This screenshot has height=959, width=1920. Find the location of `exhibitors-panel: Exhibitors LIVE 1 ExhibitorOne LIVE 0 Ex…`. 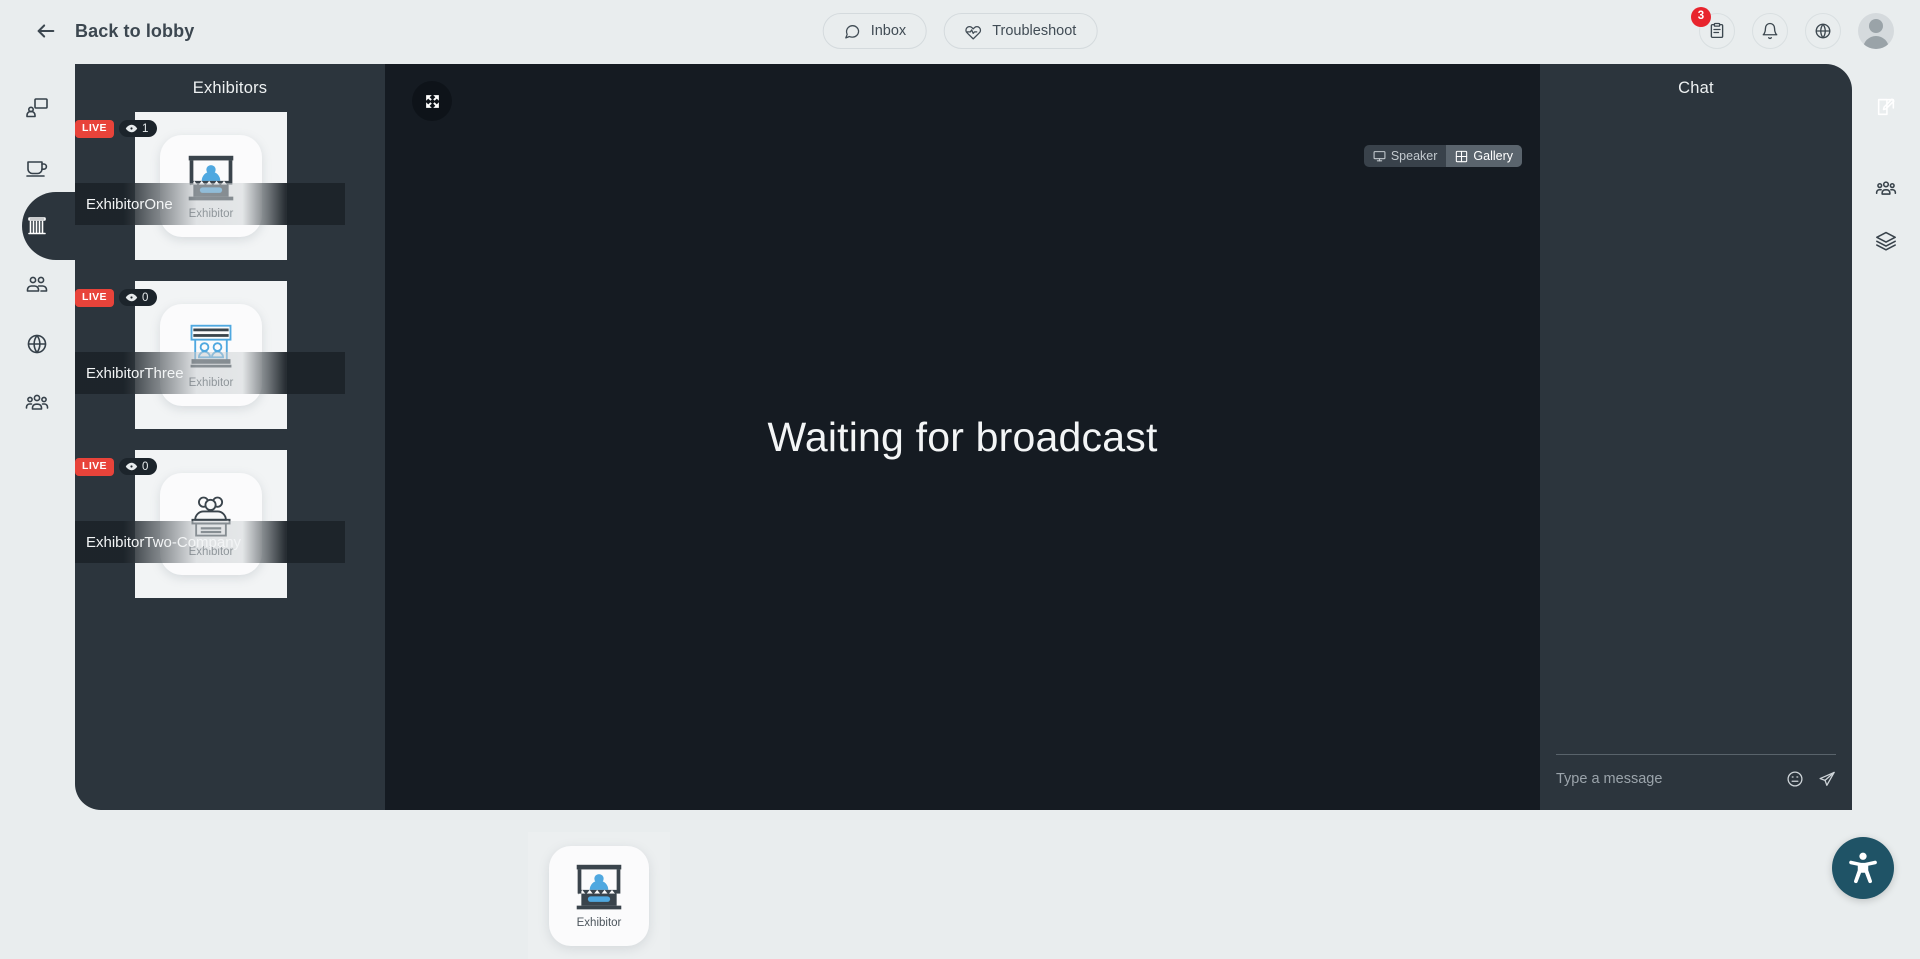

exhibitors-panel: Exhibitors LIVE 1 ExhibitorOne LIVE 0 Ex… is located at coordinates (230, 437).